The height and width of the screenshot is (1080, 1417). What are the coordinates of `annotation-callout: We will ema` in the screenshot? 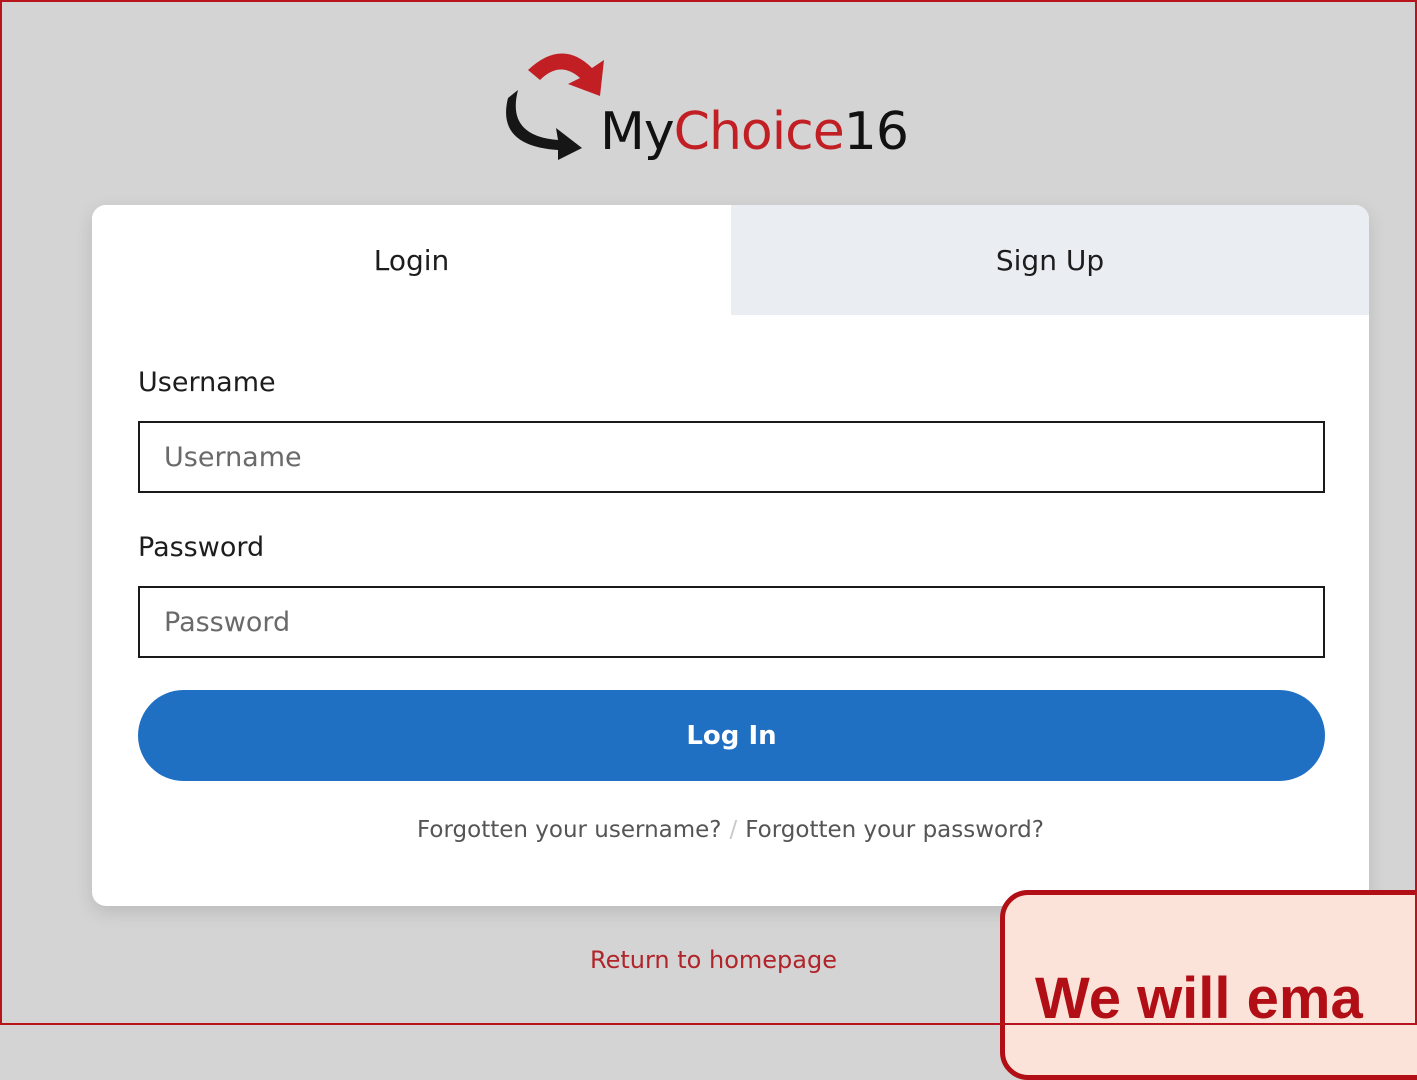 It's located at (1208, 985).